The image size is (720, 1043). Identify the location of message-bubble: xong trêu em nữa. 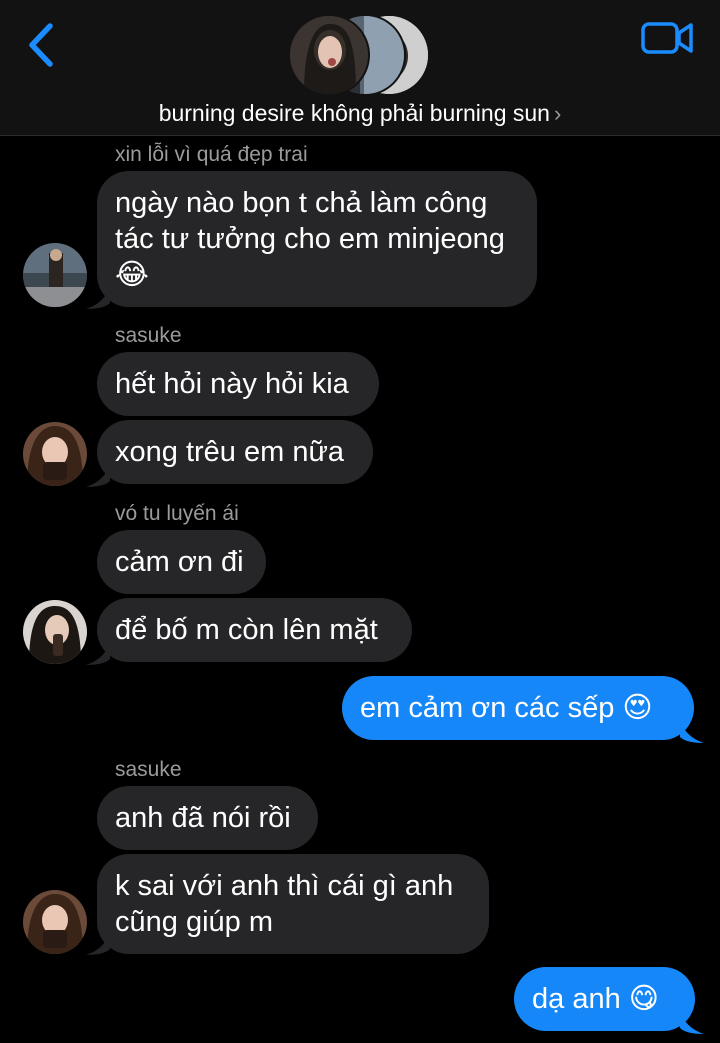
(235, 452).